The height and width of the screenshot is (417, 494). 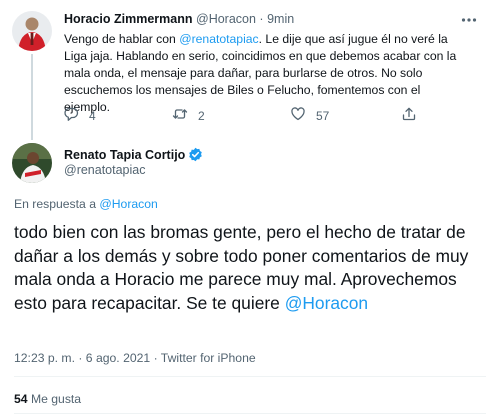 I want to click on retweet-count: 2, so click(x=201, y=115).